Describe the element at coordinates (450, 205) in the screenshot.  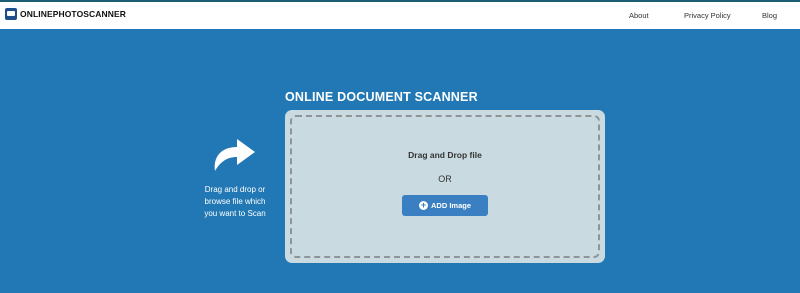
I see `add-image-button-label: ADD Image` at that location.